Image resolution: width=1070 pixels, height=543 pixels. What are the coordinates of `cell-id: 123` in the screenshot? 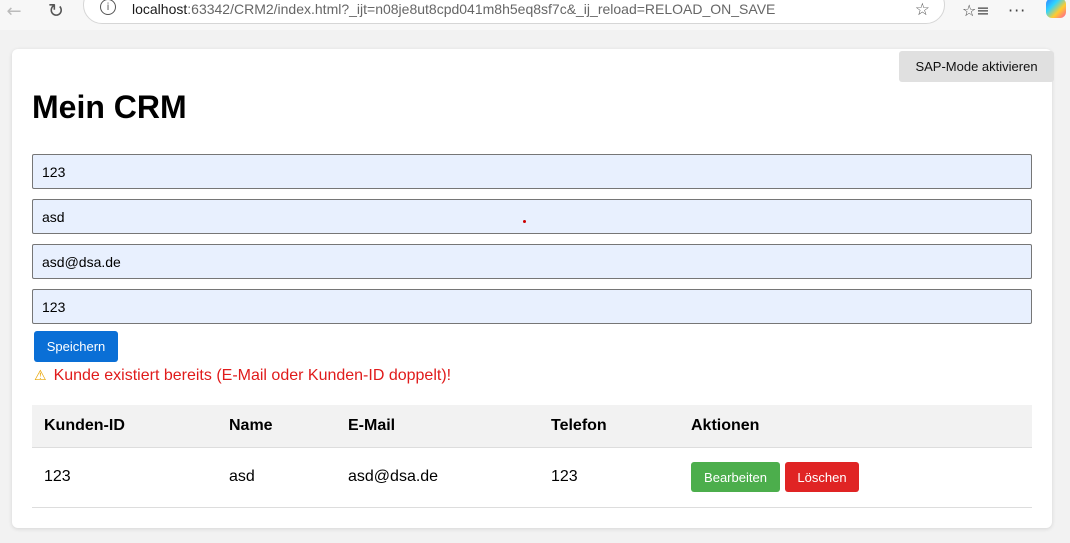 It's located at (124, 477).